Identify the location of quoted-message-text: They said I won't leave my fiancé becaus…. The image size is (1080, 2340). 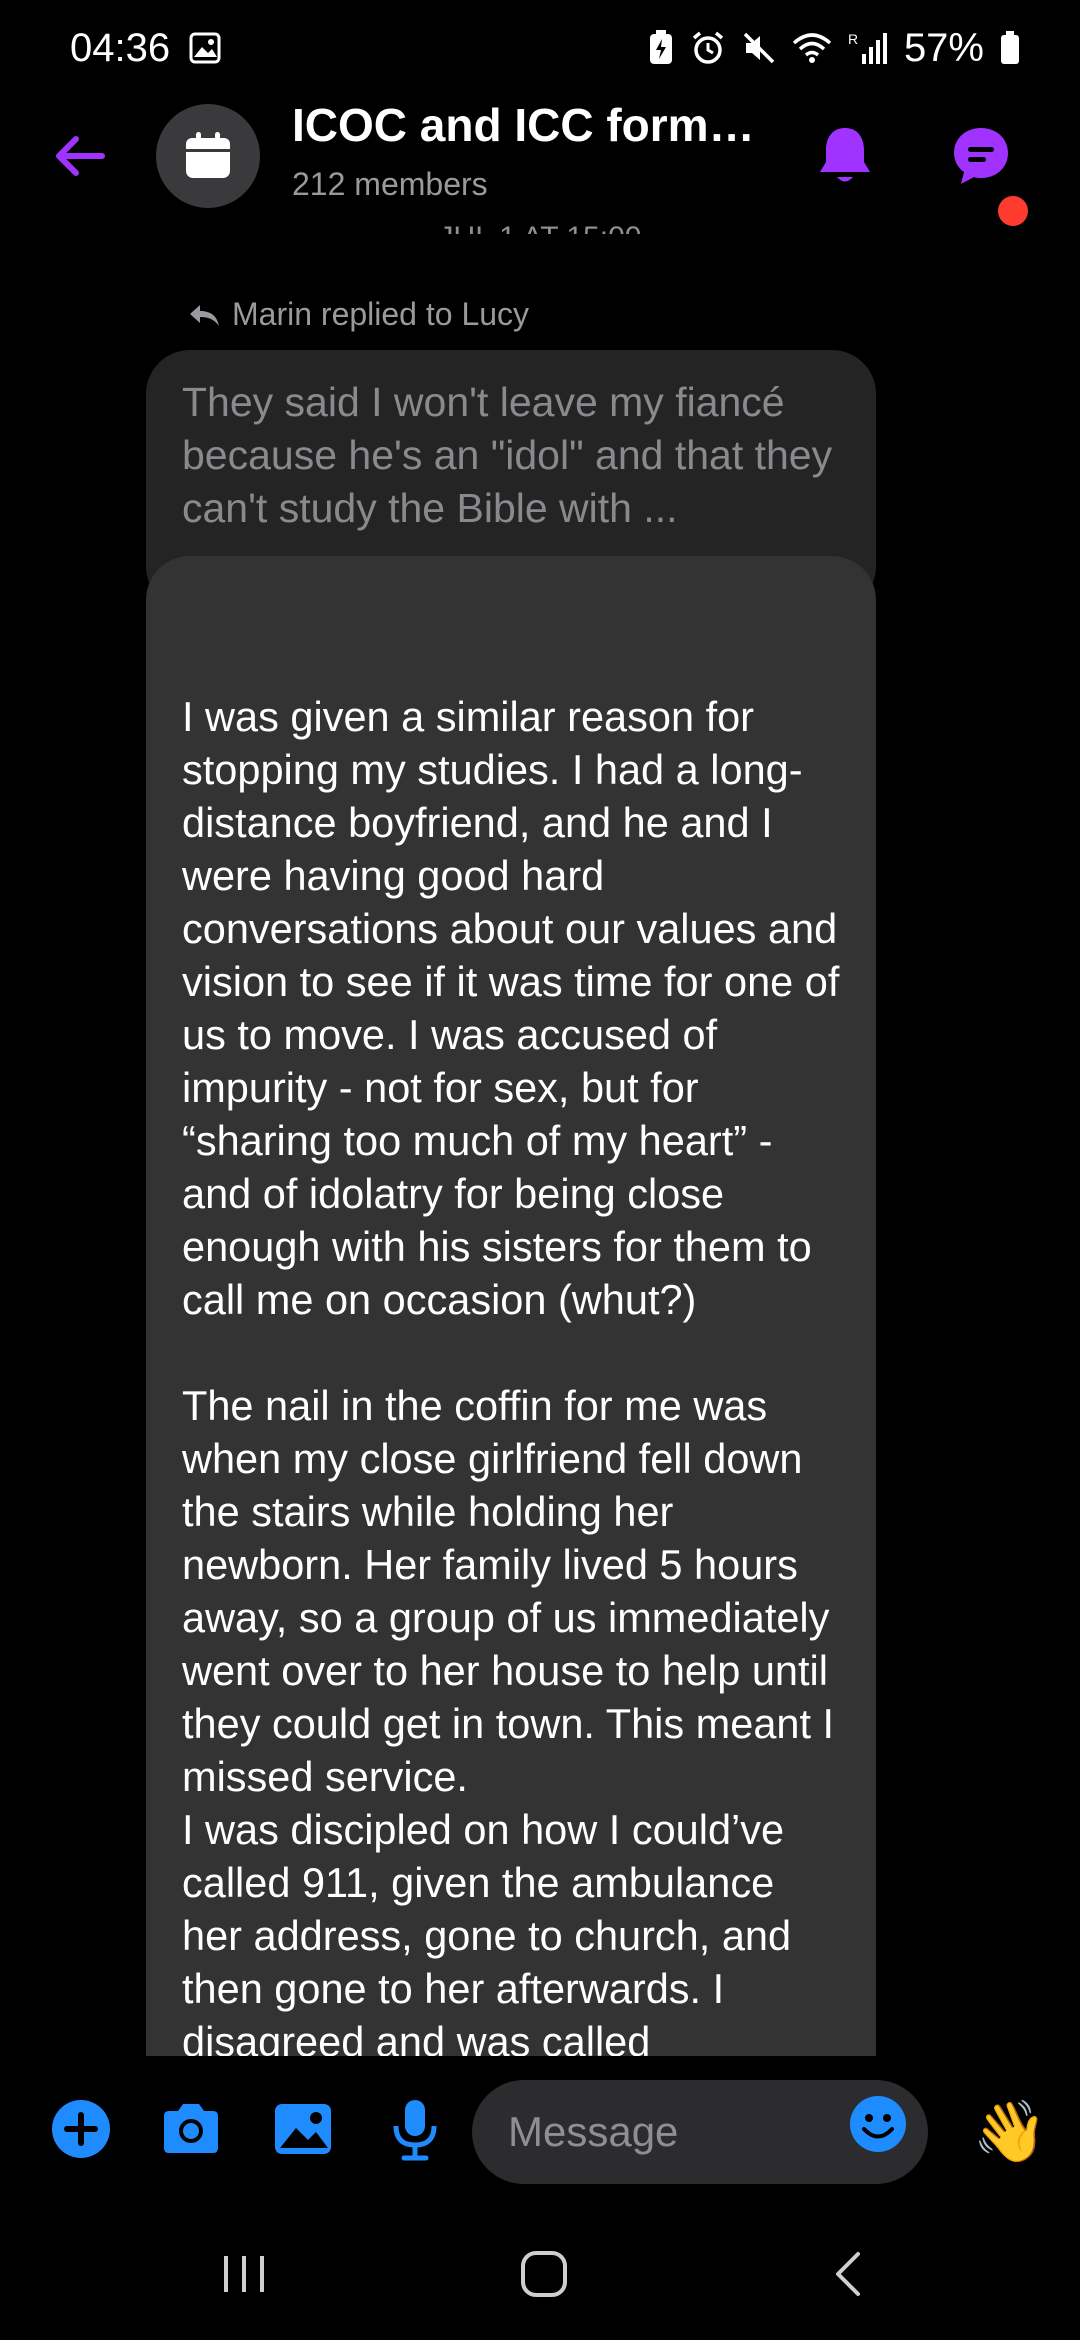
(507, 455).